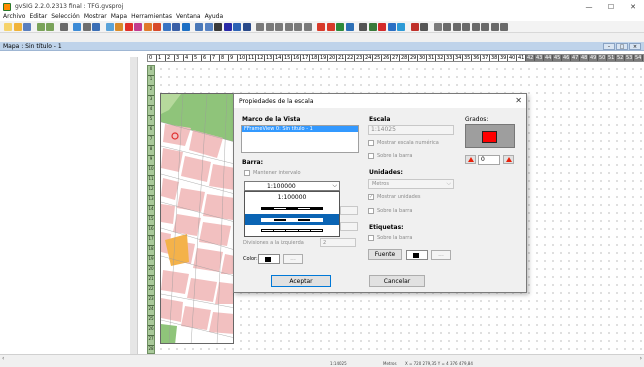 The width and height of the screenshot is (644, 367). Describe the element at coordinates (151, 17) in the screenshot. I see `menu-herramientas: Herramientas` at that location.